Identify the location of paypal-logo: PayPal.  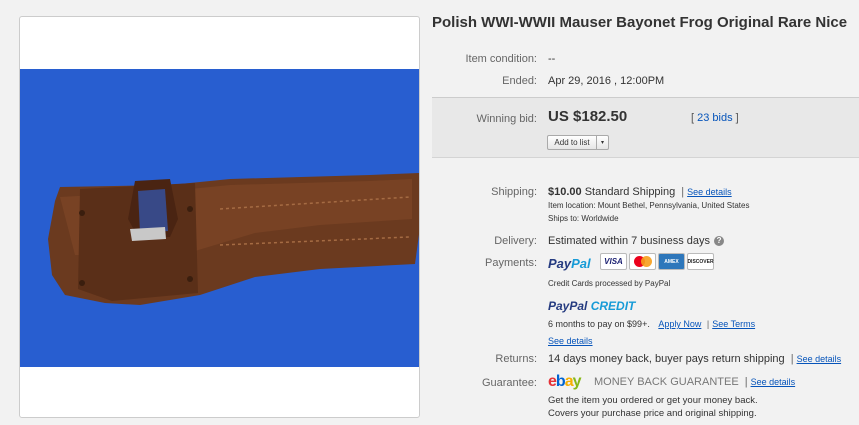
(569, 263).